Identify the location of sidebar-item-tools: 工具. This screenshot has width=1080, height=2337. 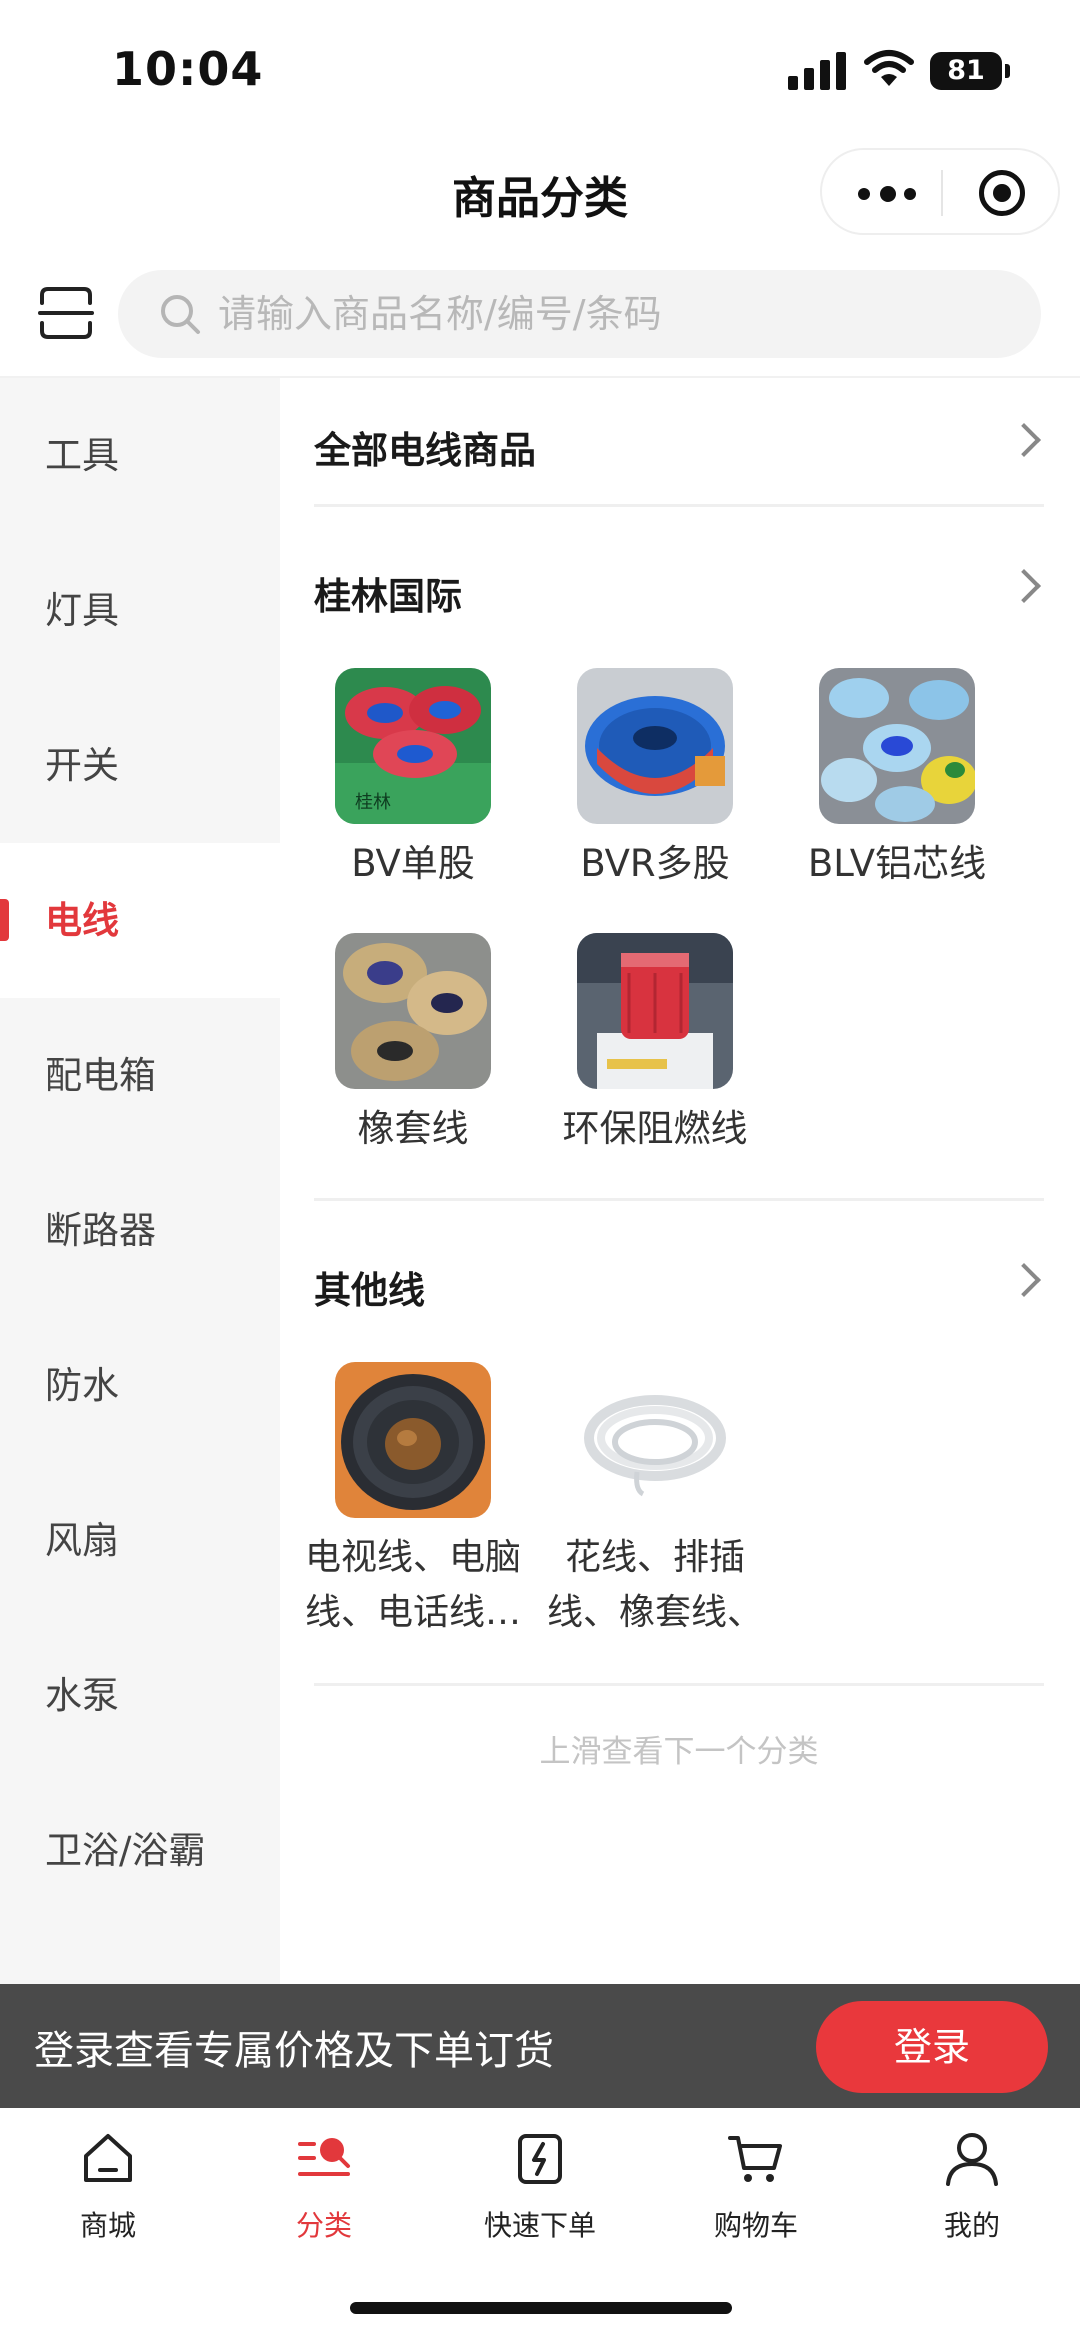
(140, 455).